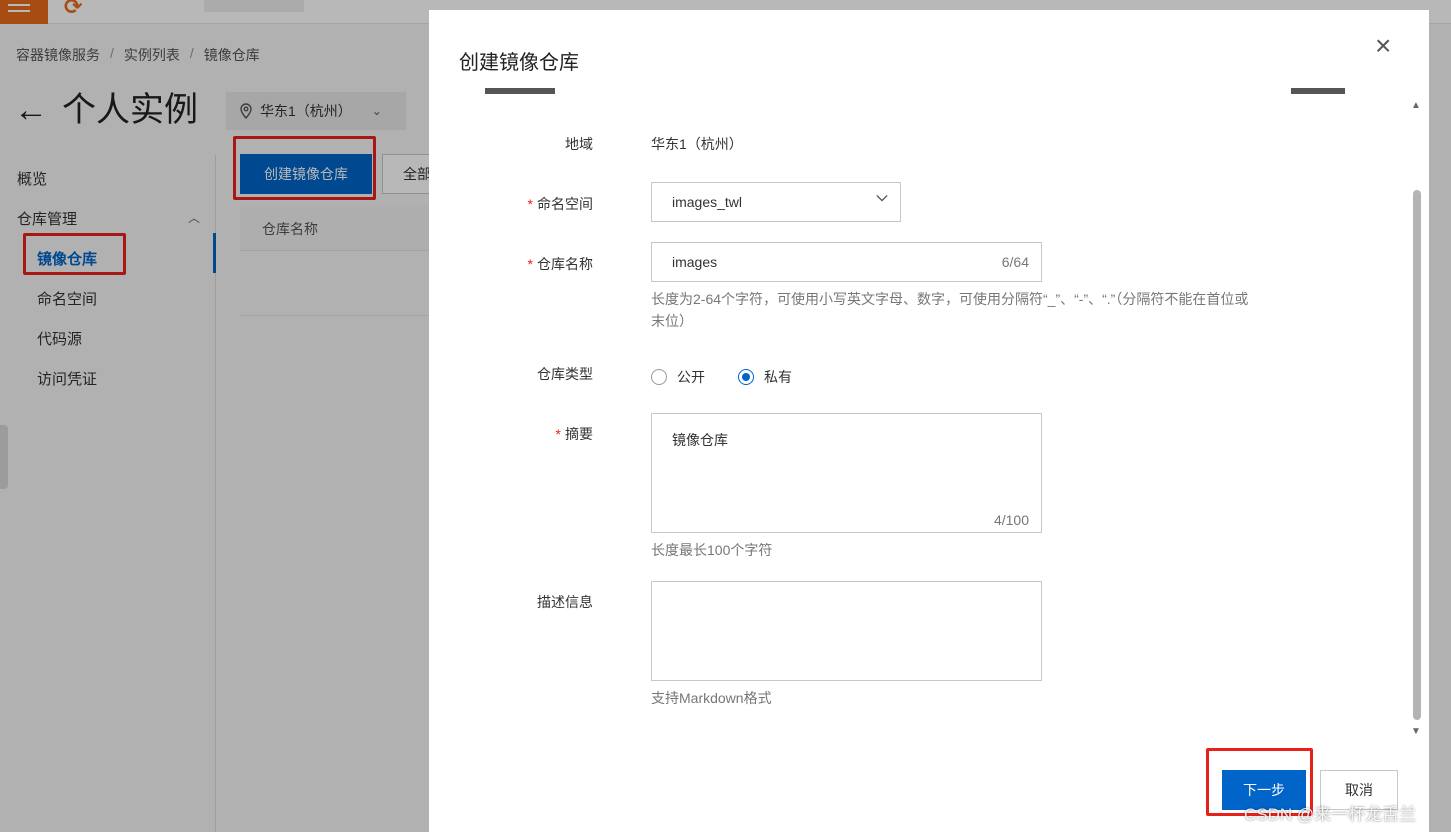  I want to click on radio-private: 私有, so click(765, 377).